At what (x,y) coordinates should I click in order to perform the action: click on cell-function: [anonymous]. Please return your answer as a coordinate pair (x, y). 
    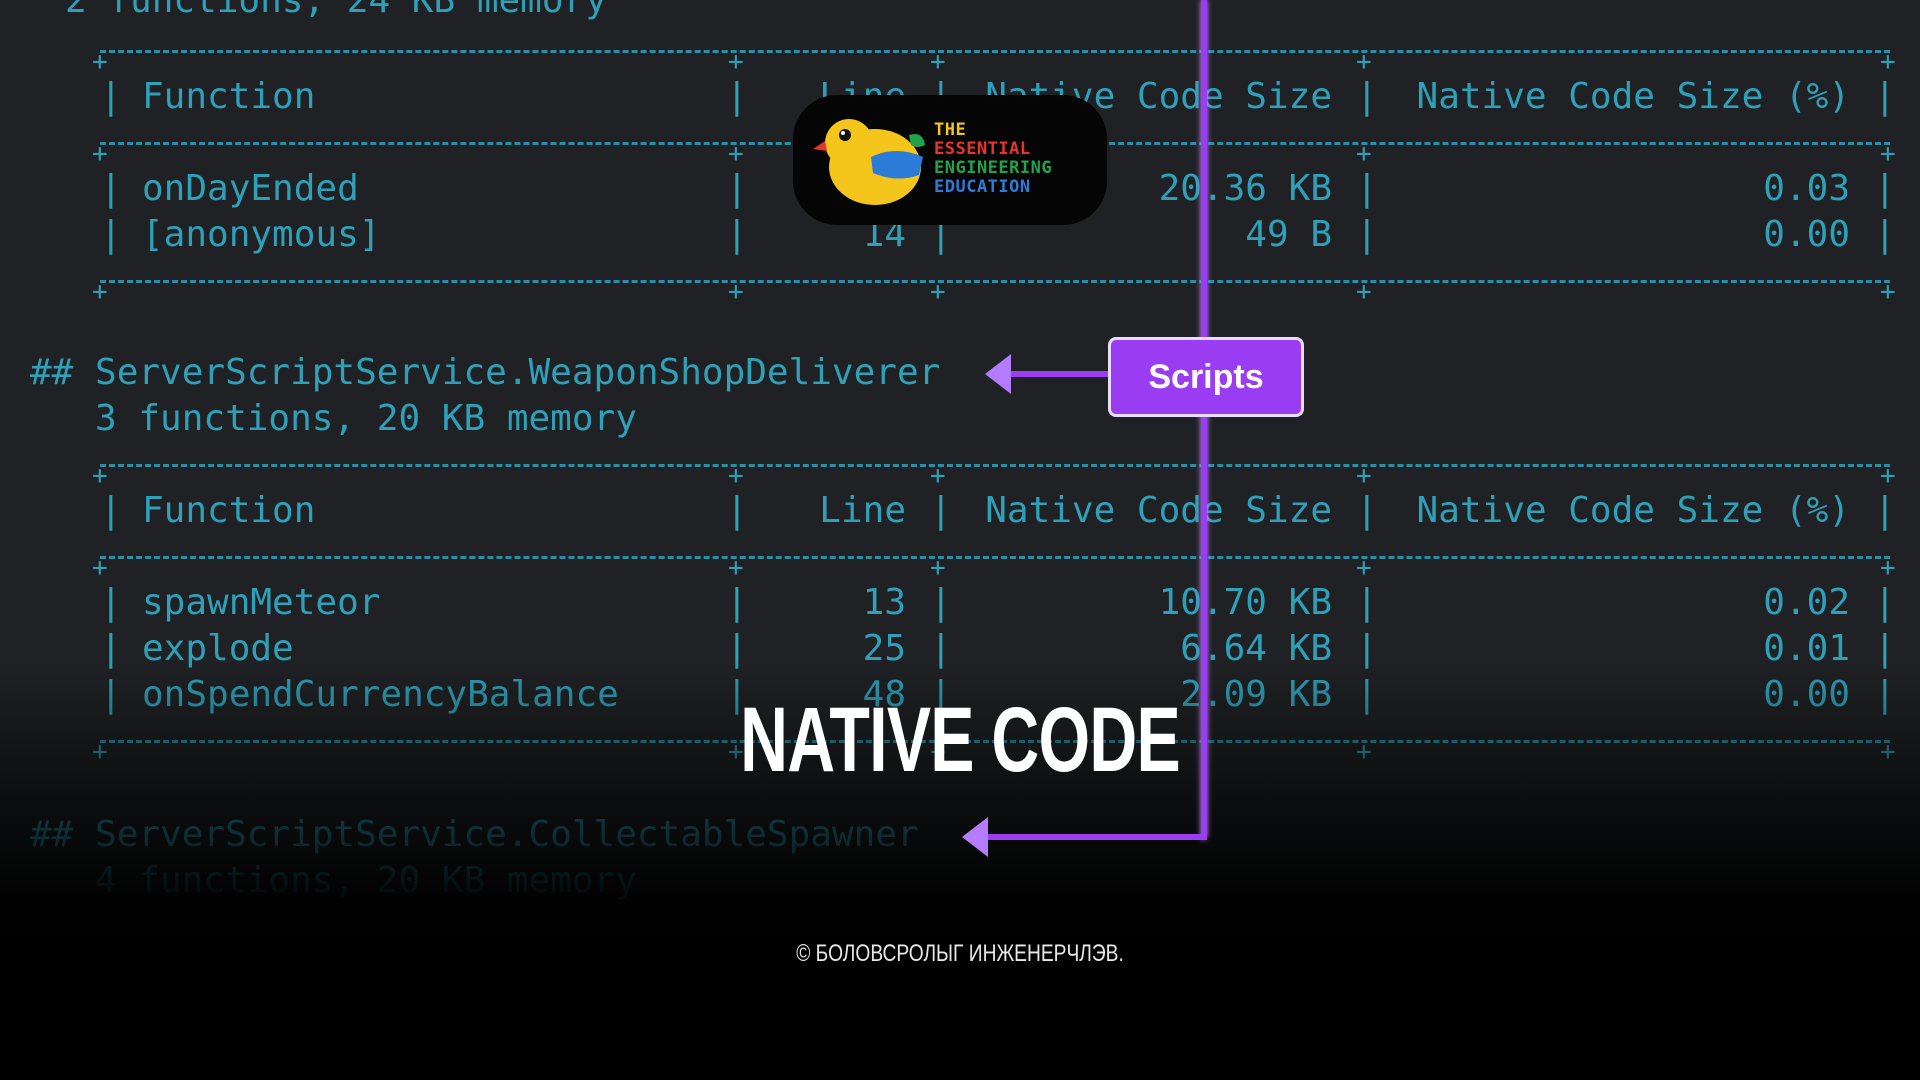
    Looking at the image, I should click on (261, 234).